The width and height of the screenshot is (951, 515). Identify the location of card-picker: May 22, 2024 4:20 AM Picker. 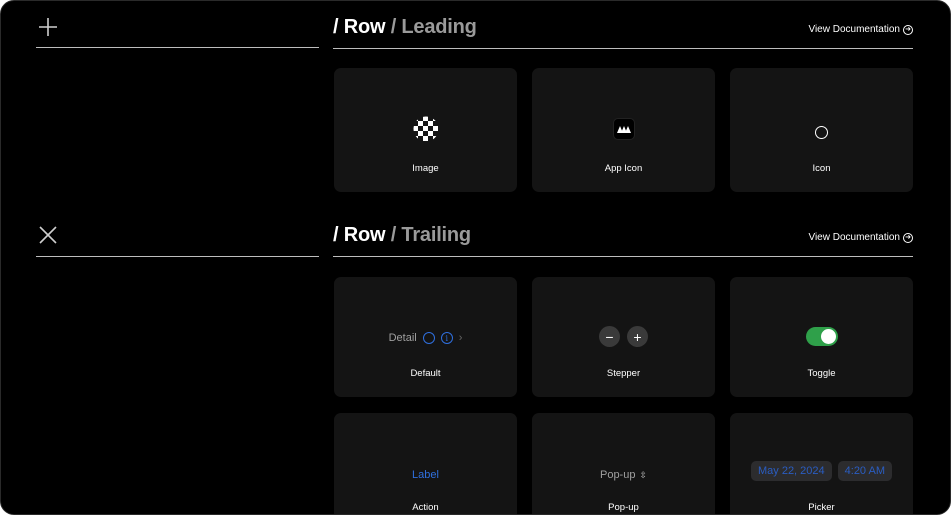
(821, 463).